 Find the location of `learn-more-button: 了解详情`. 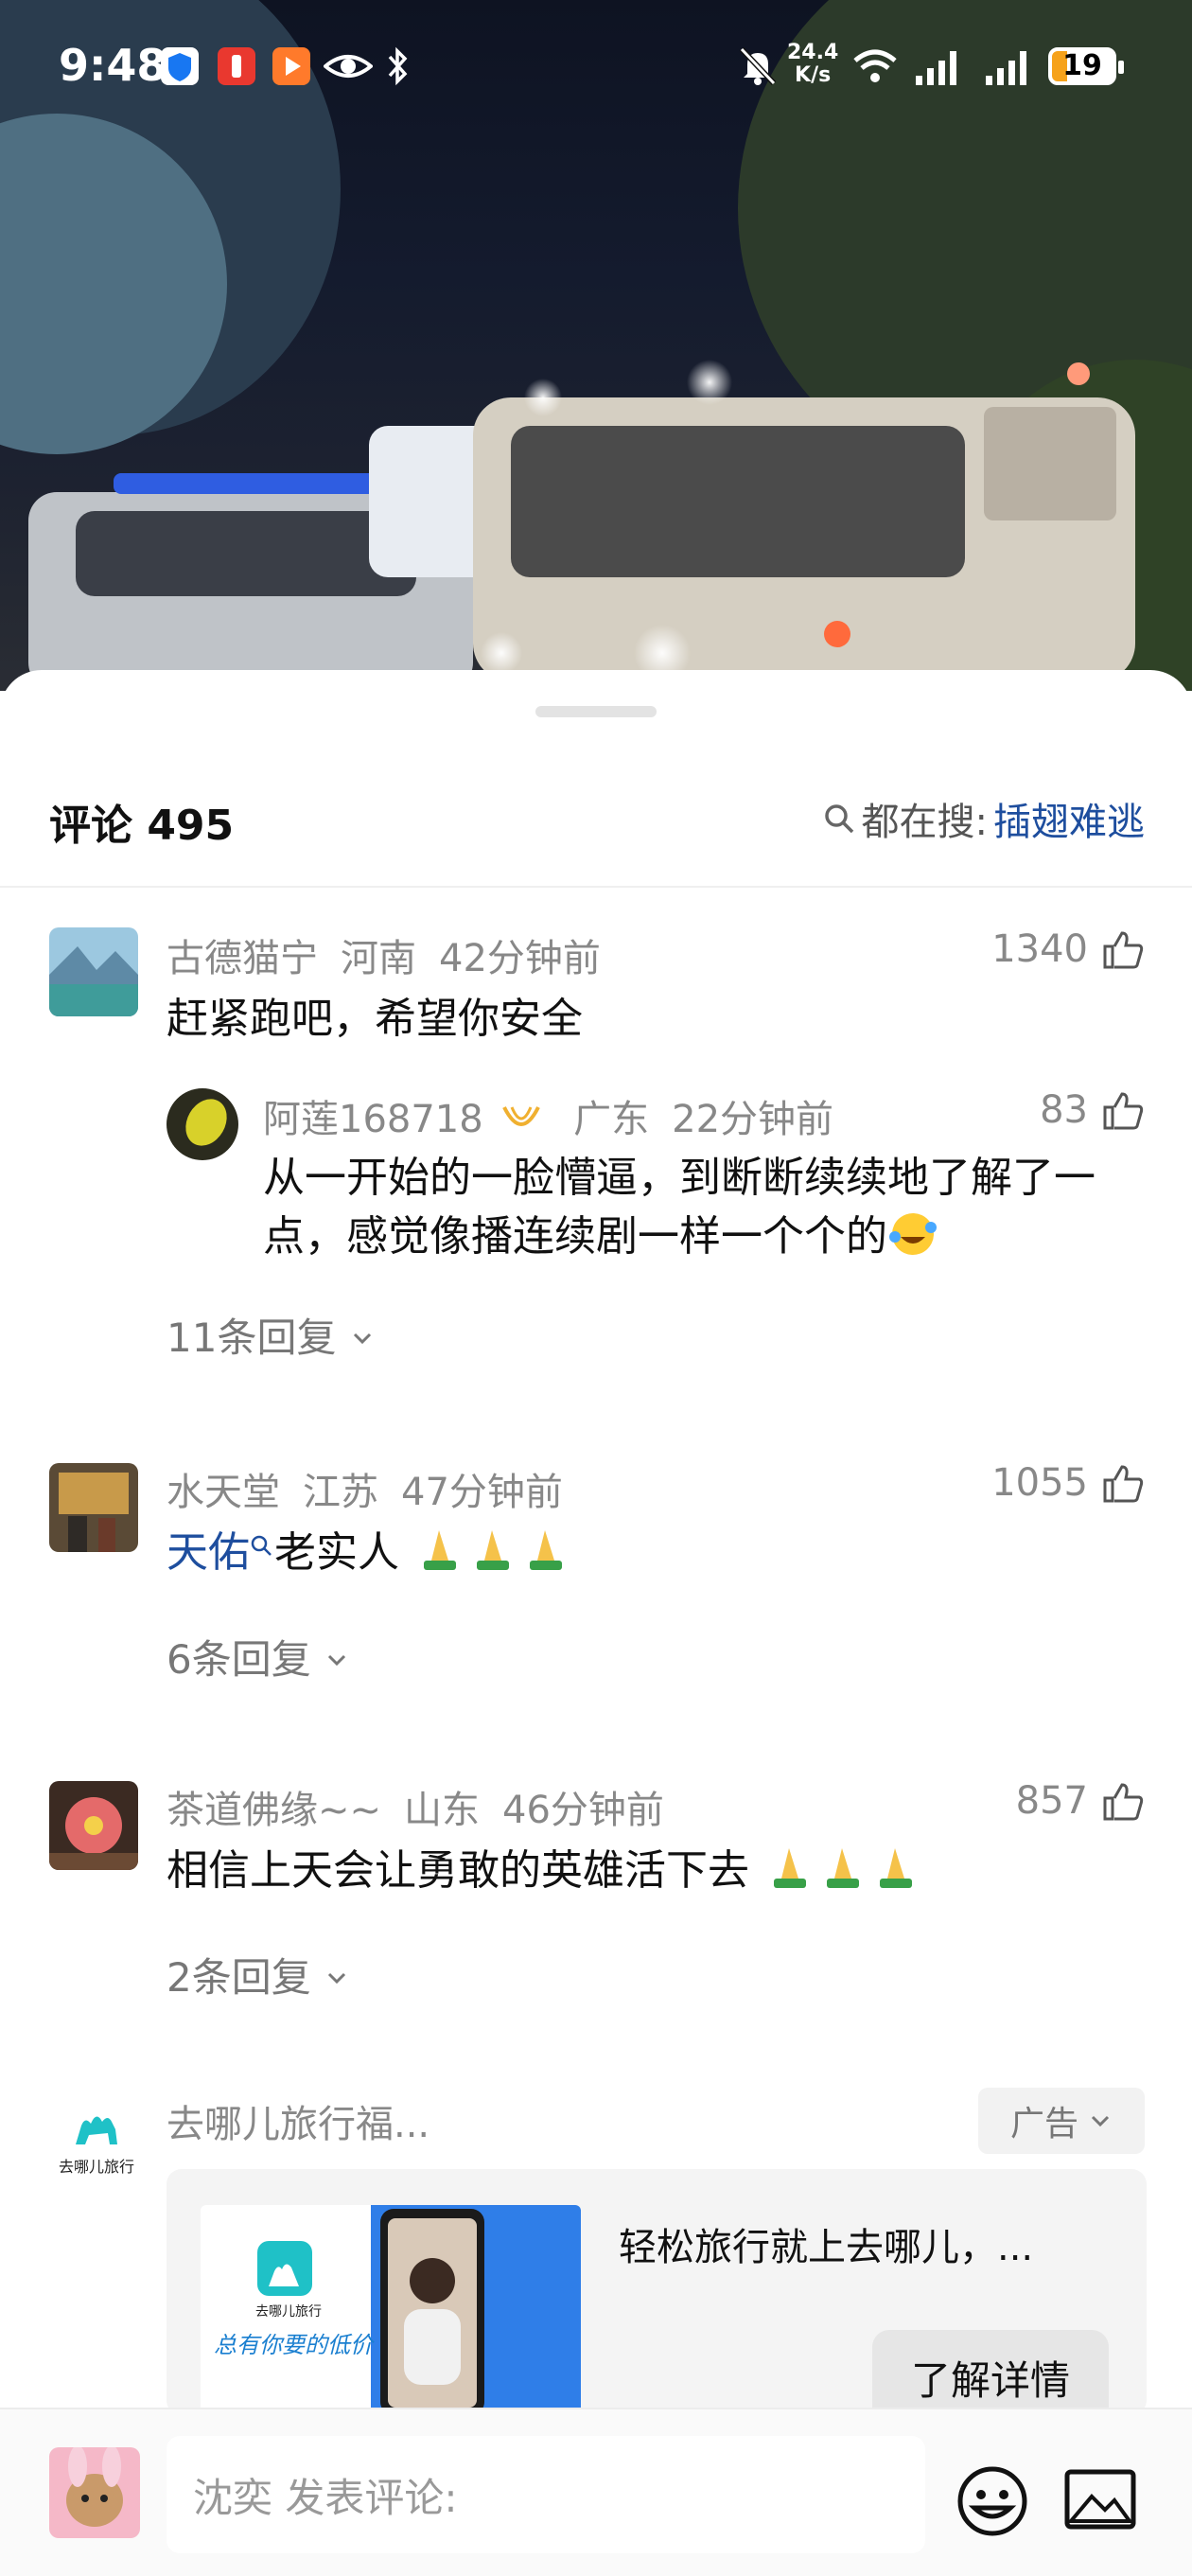

learn-more-button: 了解详情 is located at coordinates (990, 2372).